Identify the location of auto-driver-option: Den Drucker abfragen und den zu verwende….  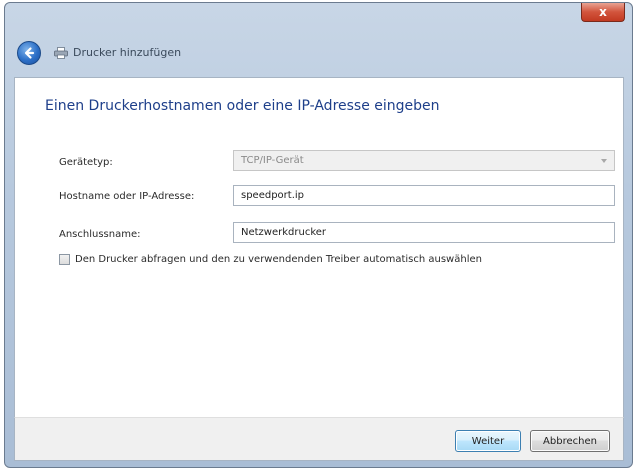
(270, 259).